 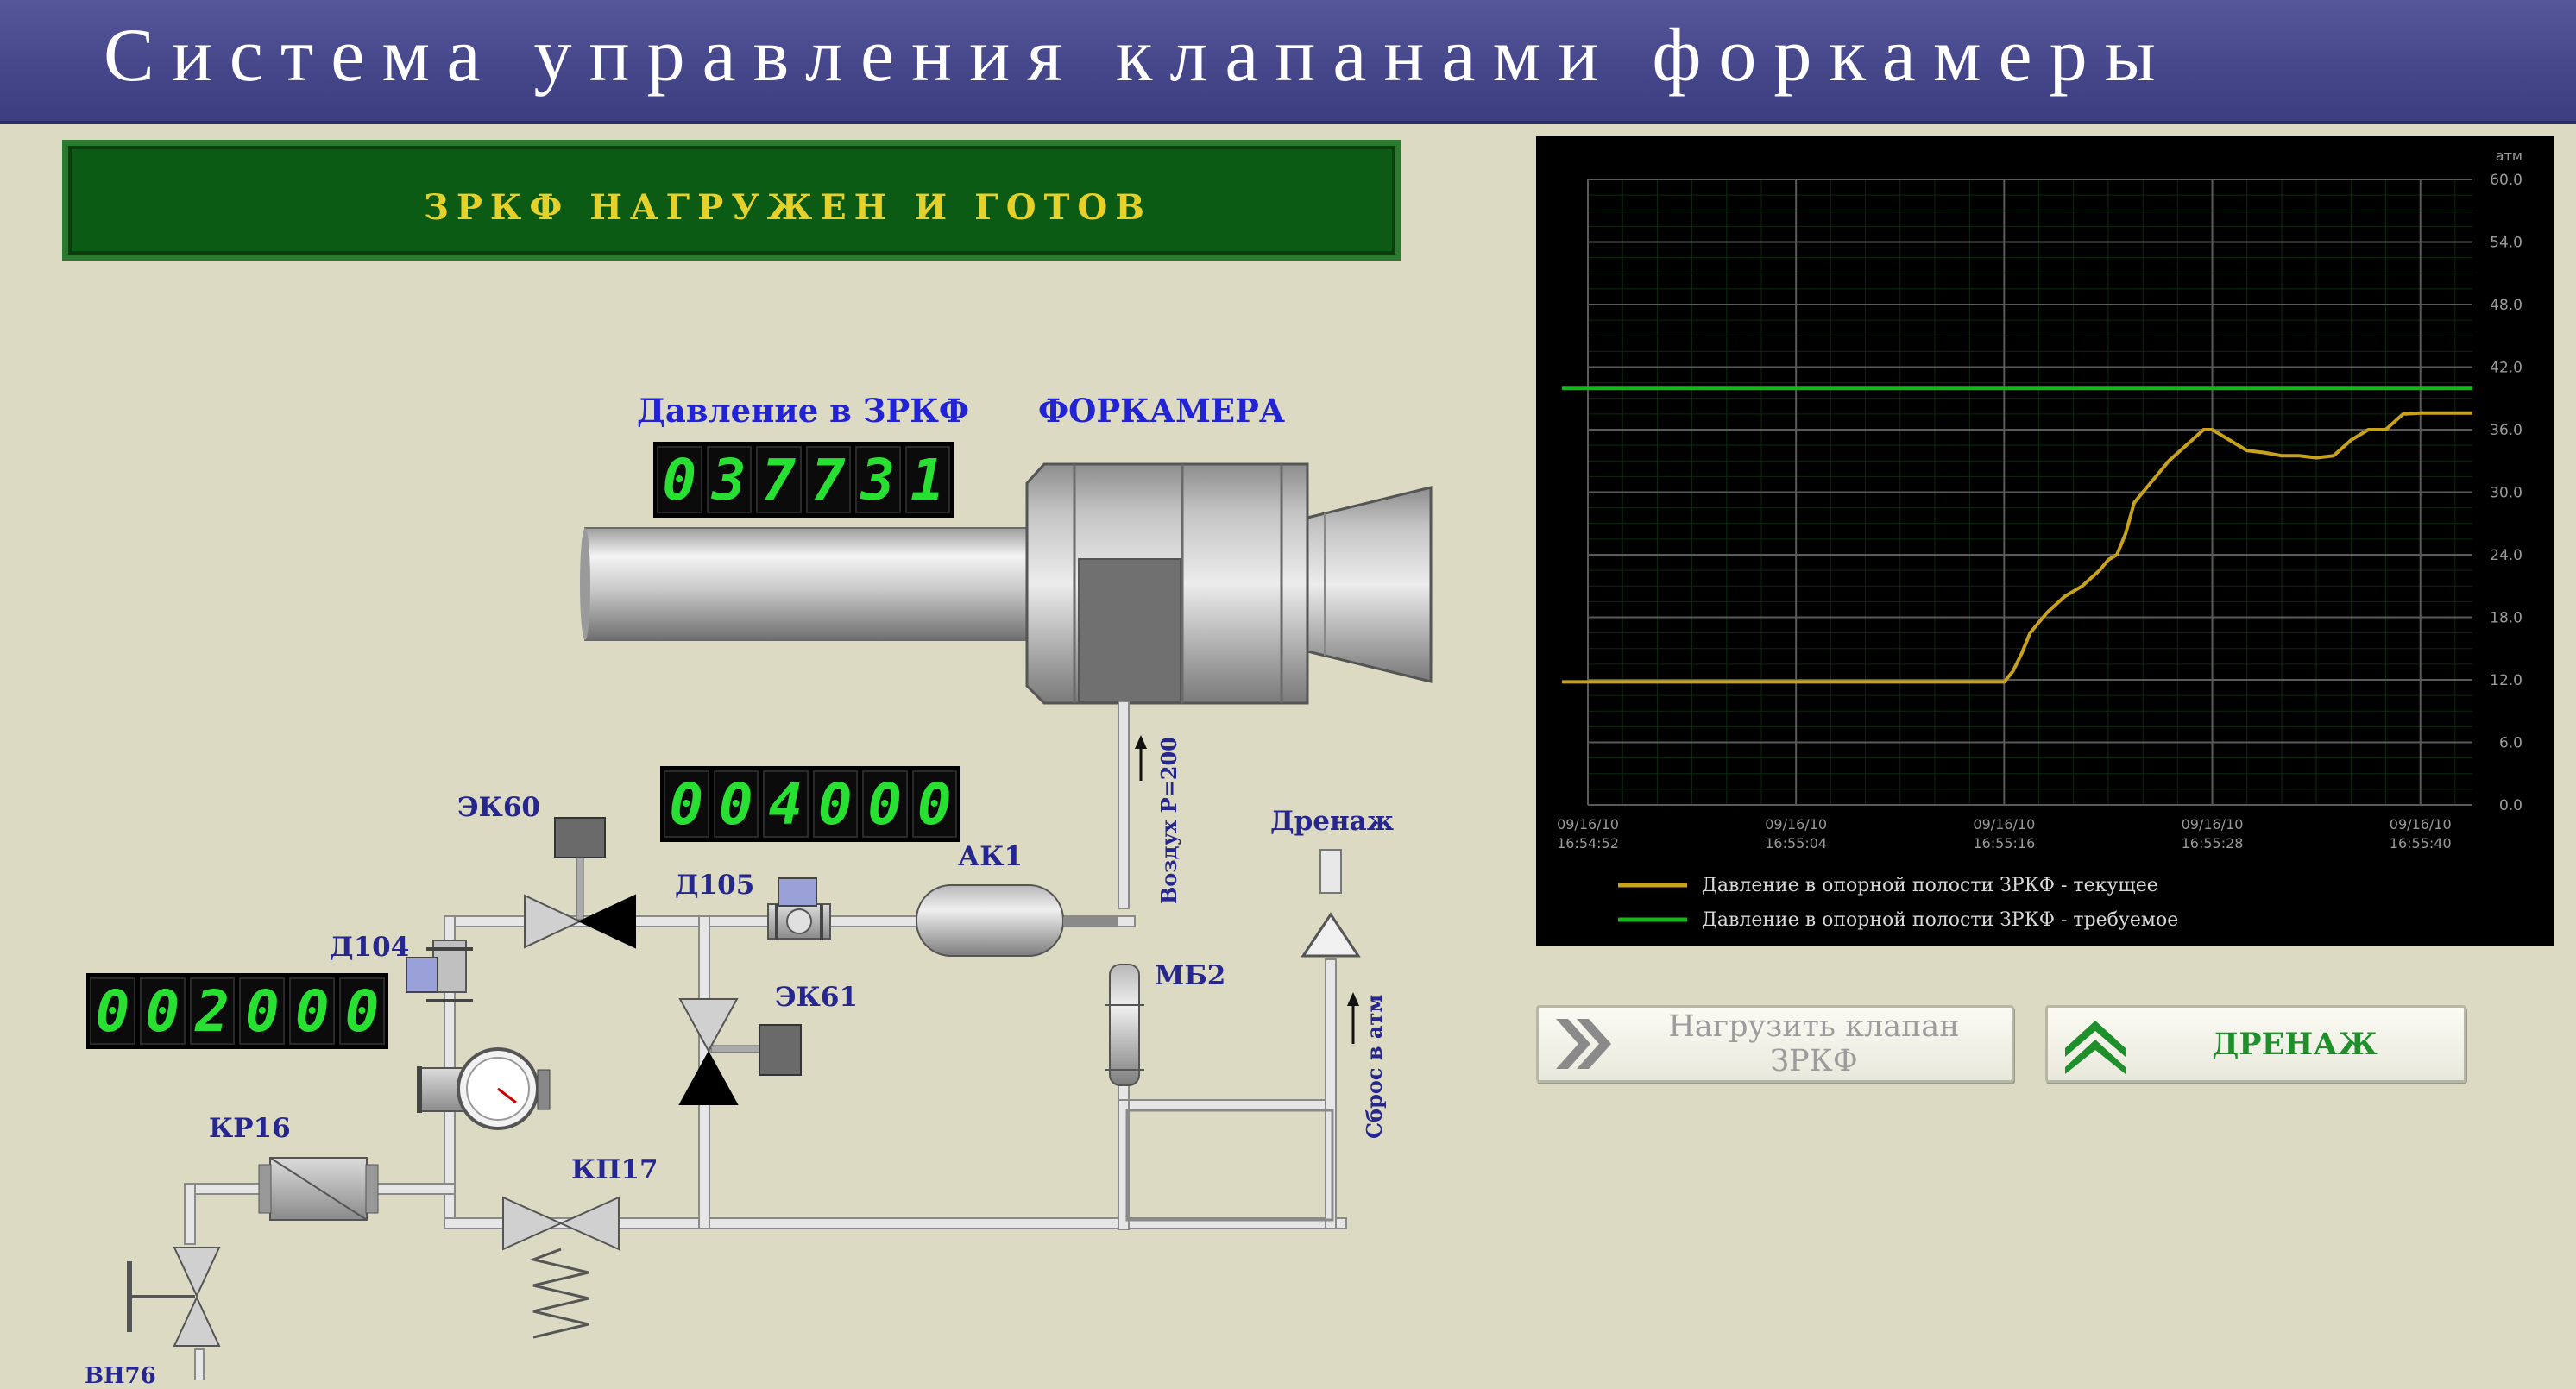 What do you see at coordinates (370, 947) in the screenshot?
I see `label-d104: Д104` at bounding box center [370, 947].